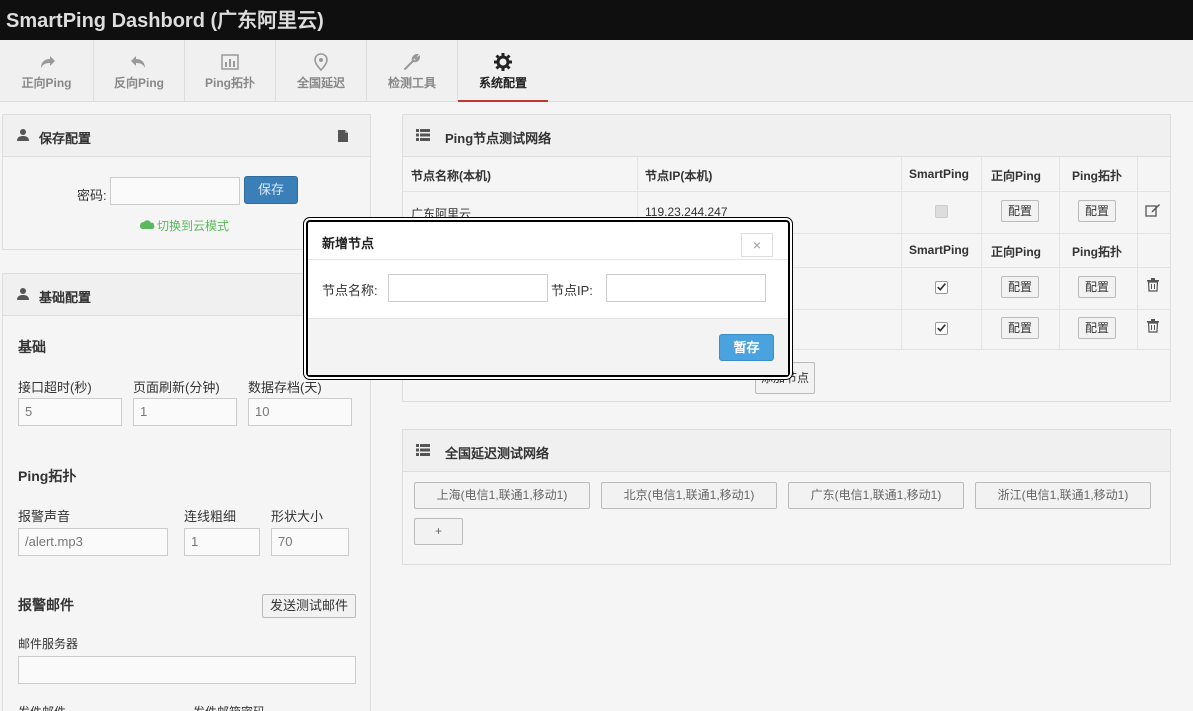 Image resolution: width=1193 pixels, height=711 pixels. What do you see at coordinates (412, 61) in the screenshot?
I see `wrench-icon` at bounding box center [412, 61].